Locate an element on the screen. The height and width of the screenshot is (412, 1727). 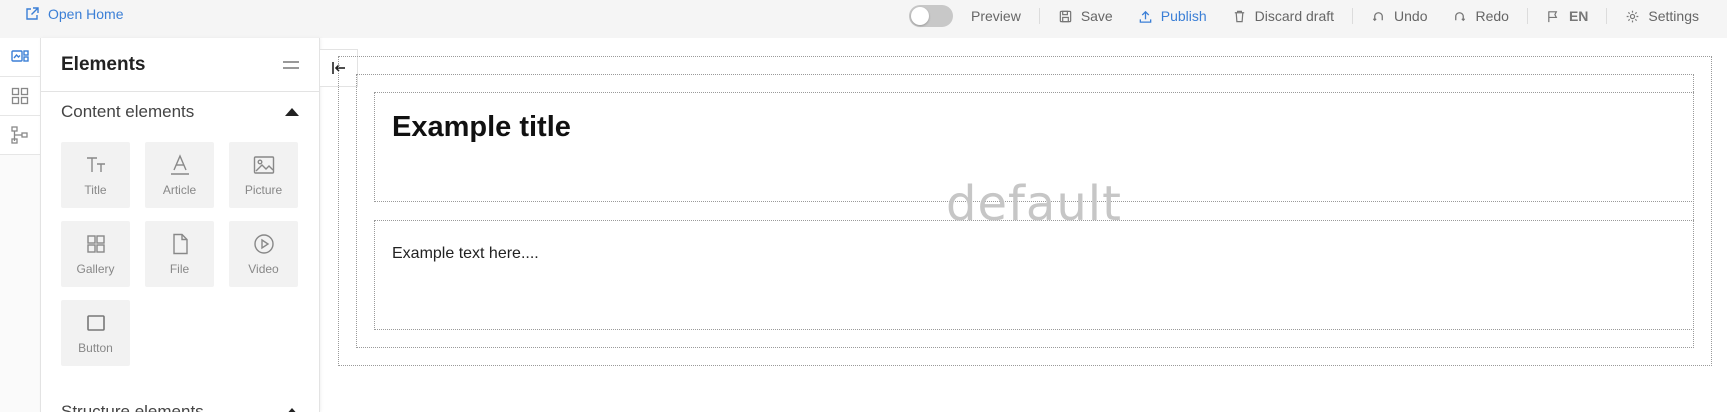
block-title-text: Example title is located at coordinates (481, 127).